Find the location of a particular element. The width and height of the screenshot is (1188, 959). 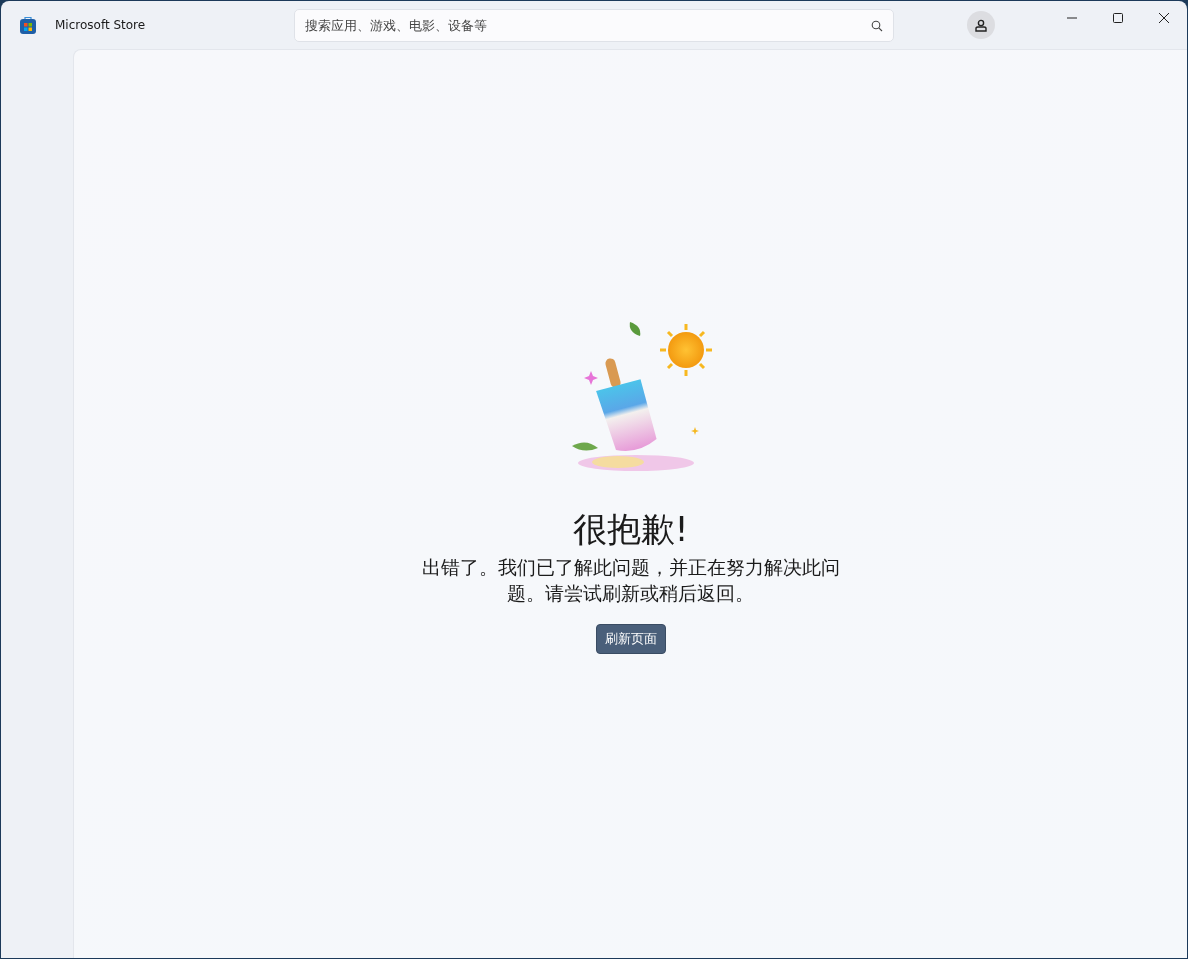

maximize-icon is located at coordinates (1118, 17).